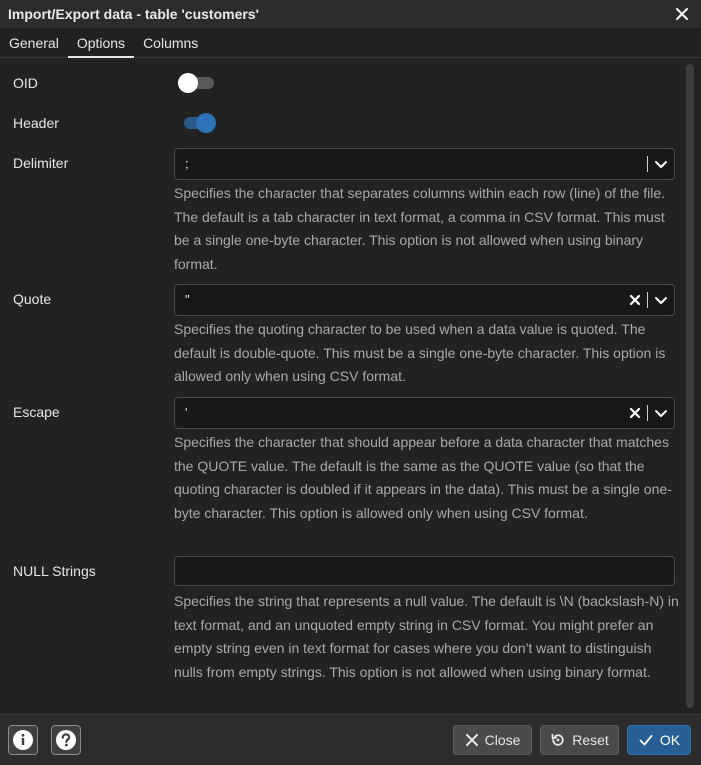  Describe the element at coordinates (590, 740) in the screenshot. I see `reset-button-label: Reset` at that location.